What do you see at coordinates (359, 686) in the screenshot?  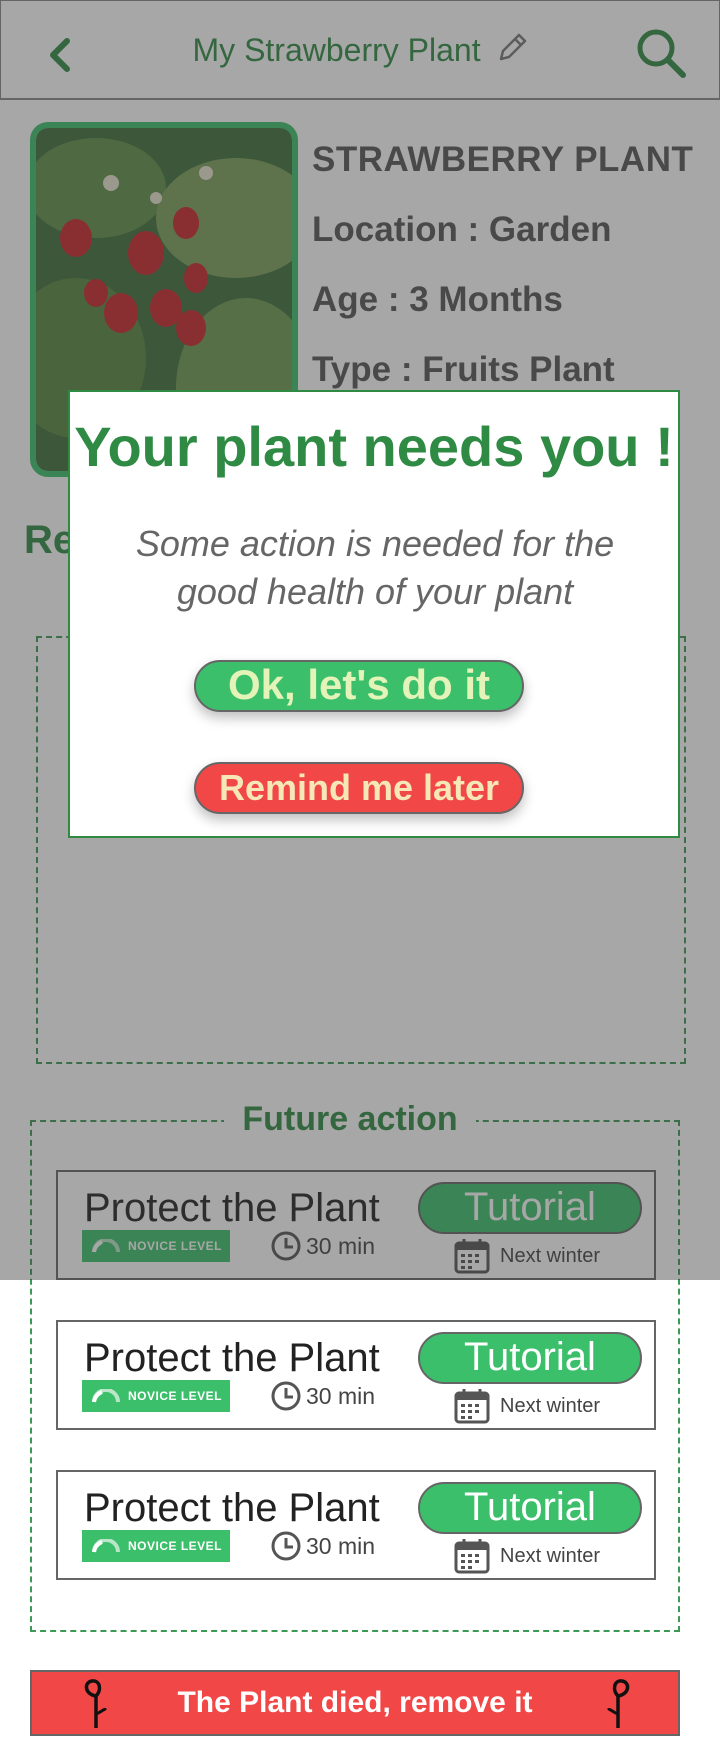 I see `ok-button: Ok, let's do it` at bounding box center [359, 686].